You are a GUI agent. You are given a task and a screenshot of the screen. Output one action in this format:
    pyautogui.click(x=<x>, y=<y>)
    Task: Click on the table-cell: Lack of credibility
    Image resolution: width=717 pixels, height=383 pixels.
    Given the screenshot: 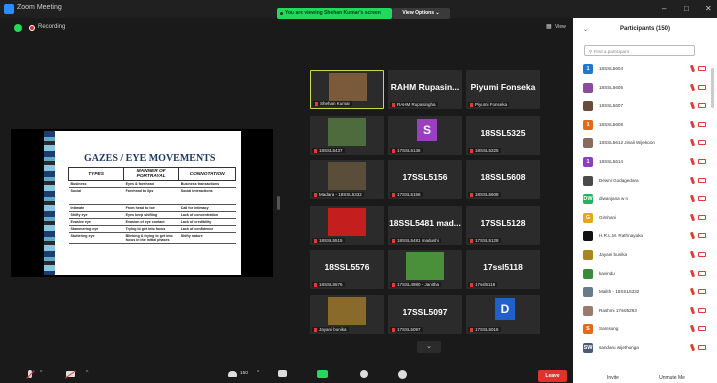 What is the action you would take?
    pyautogui.click(x=207, y=222)
    